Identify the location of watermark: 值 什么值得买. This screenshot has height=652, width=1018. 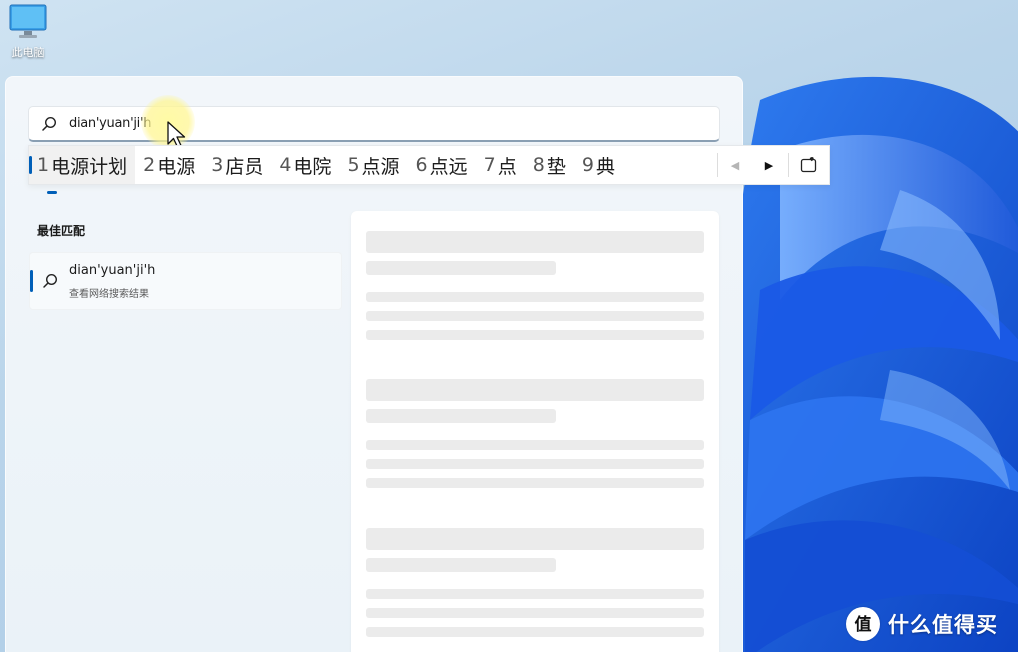
(922, 624).